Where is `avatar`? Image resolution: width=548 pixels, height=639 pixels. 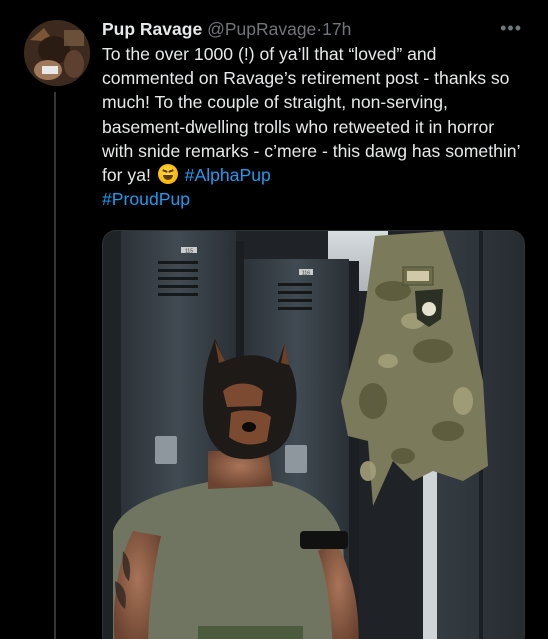 avatar is located at coordinates (57, 53).